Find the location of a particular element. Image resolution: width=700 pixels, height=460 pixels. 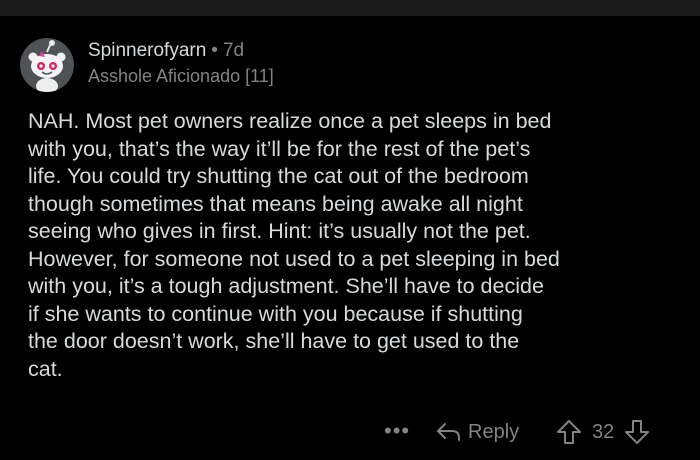

comment-meta: Spinnerofyarn • 7d Asshole Aficionado [11] is located at coordinates (181, 63).